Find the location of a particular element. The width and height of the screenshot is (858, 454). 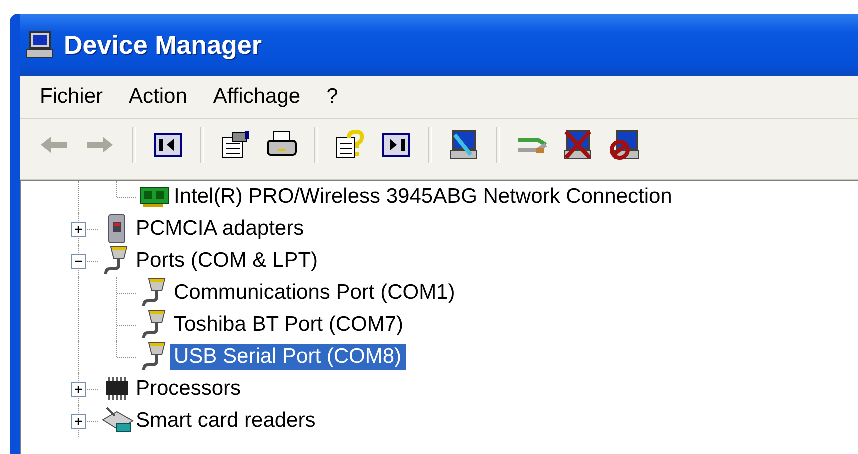

tree-item-label: Ports (COM & LPT) is located at coordinates (227, 261).